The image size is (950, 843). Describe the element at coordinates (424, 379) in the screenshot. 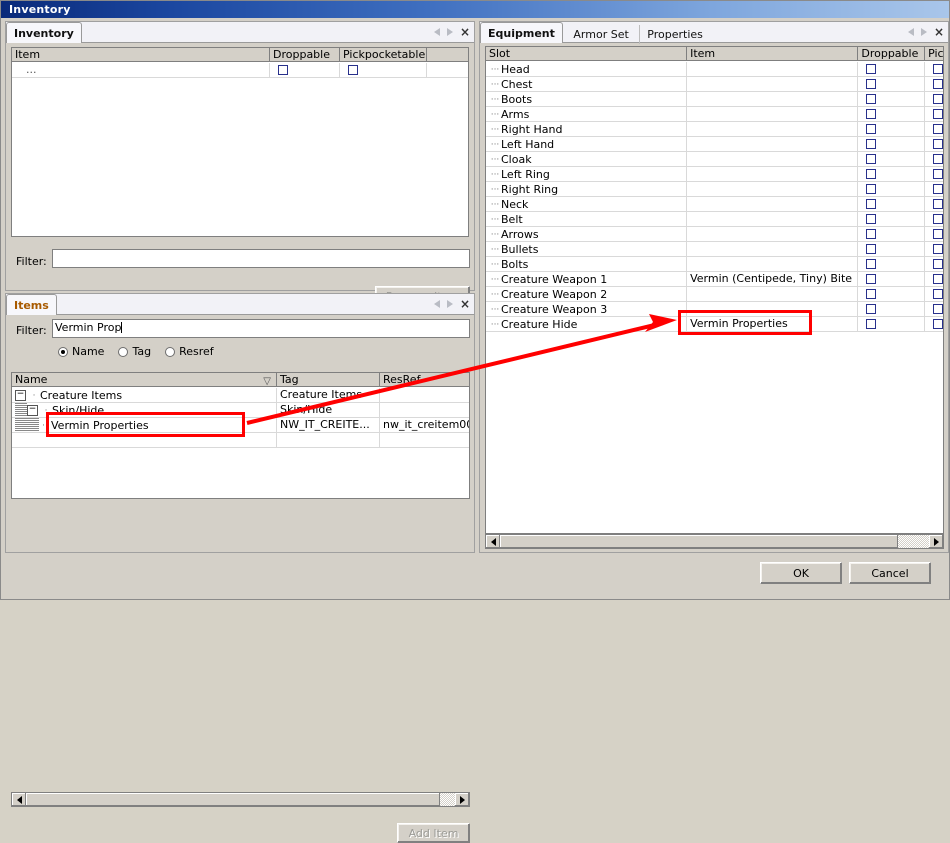

I see `column-header-resref: ResRef` at that location.